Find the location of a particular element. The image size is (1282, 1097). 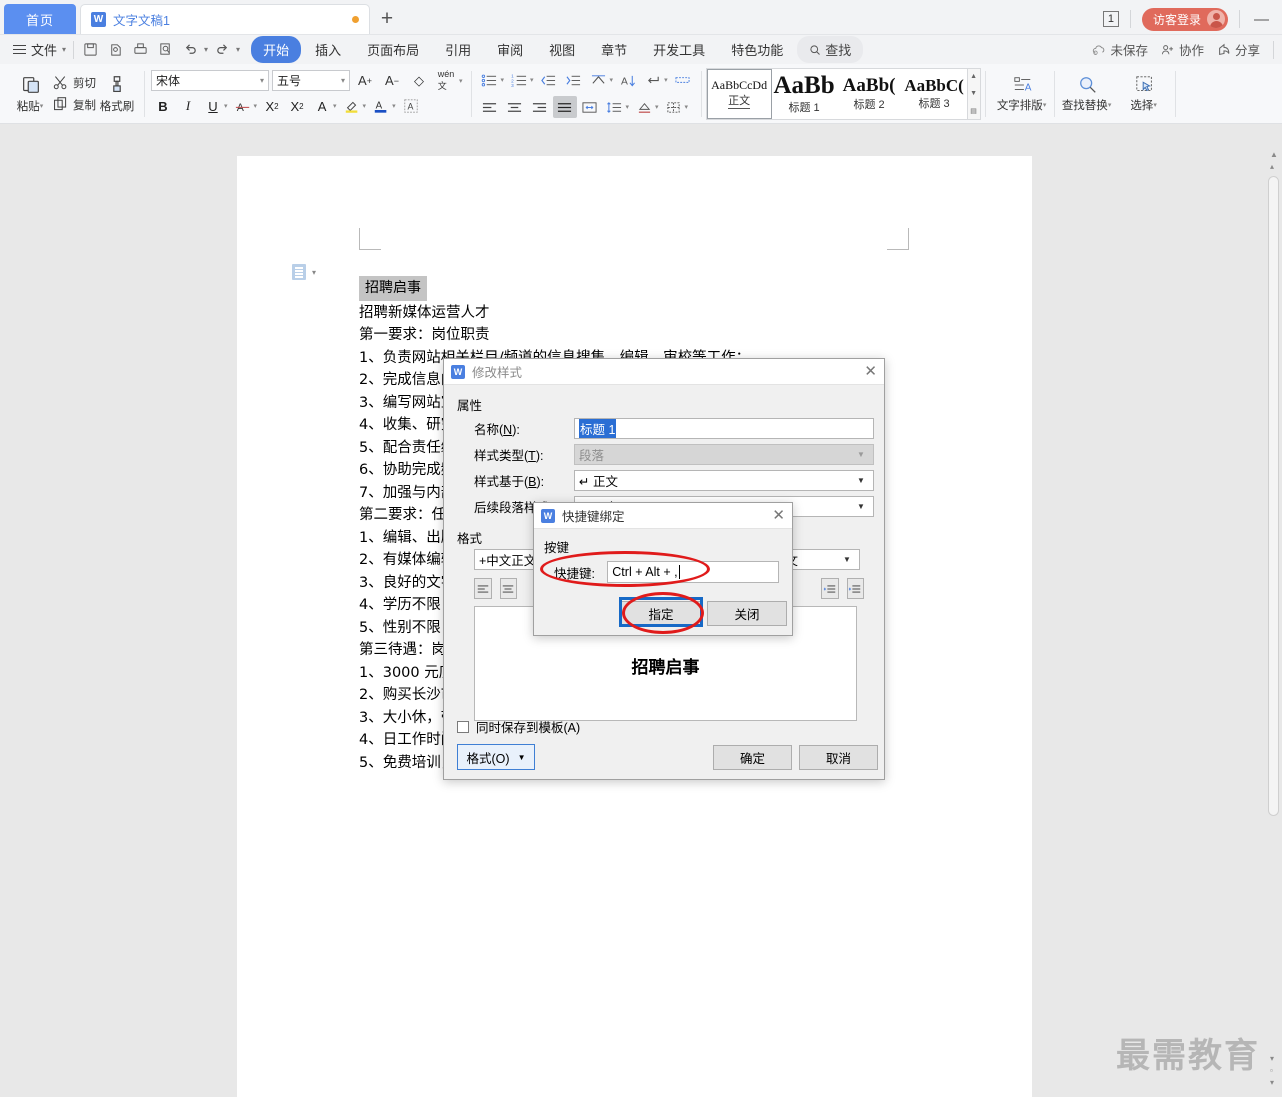

redo-icon is located at coordinates (222, 49).